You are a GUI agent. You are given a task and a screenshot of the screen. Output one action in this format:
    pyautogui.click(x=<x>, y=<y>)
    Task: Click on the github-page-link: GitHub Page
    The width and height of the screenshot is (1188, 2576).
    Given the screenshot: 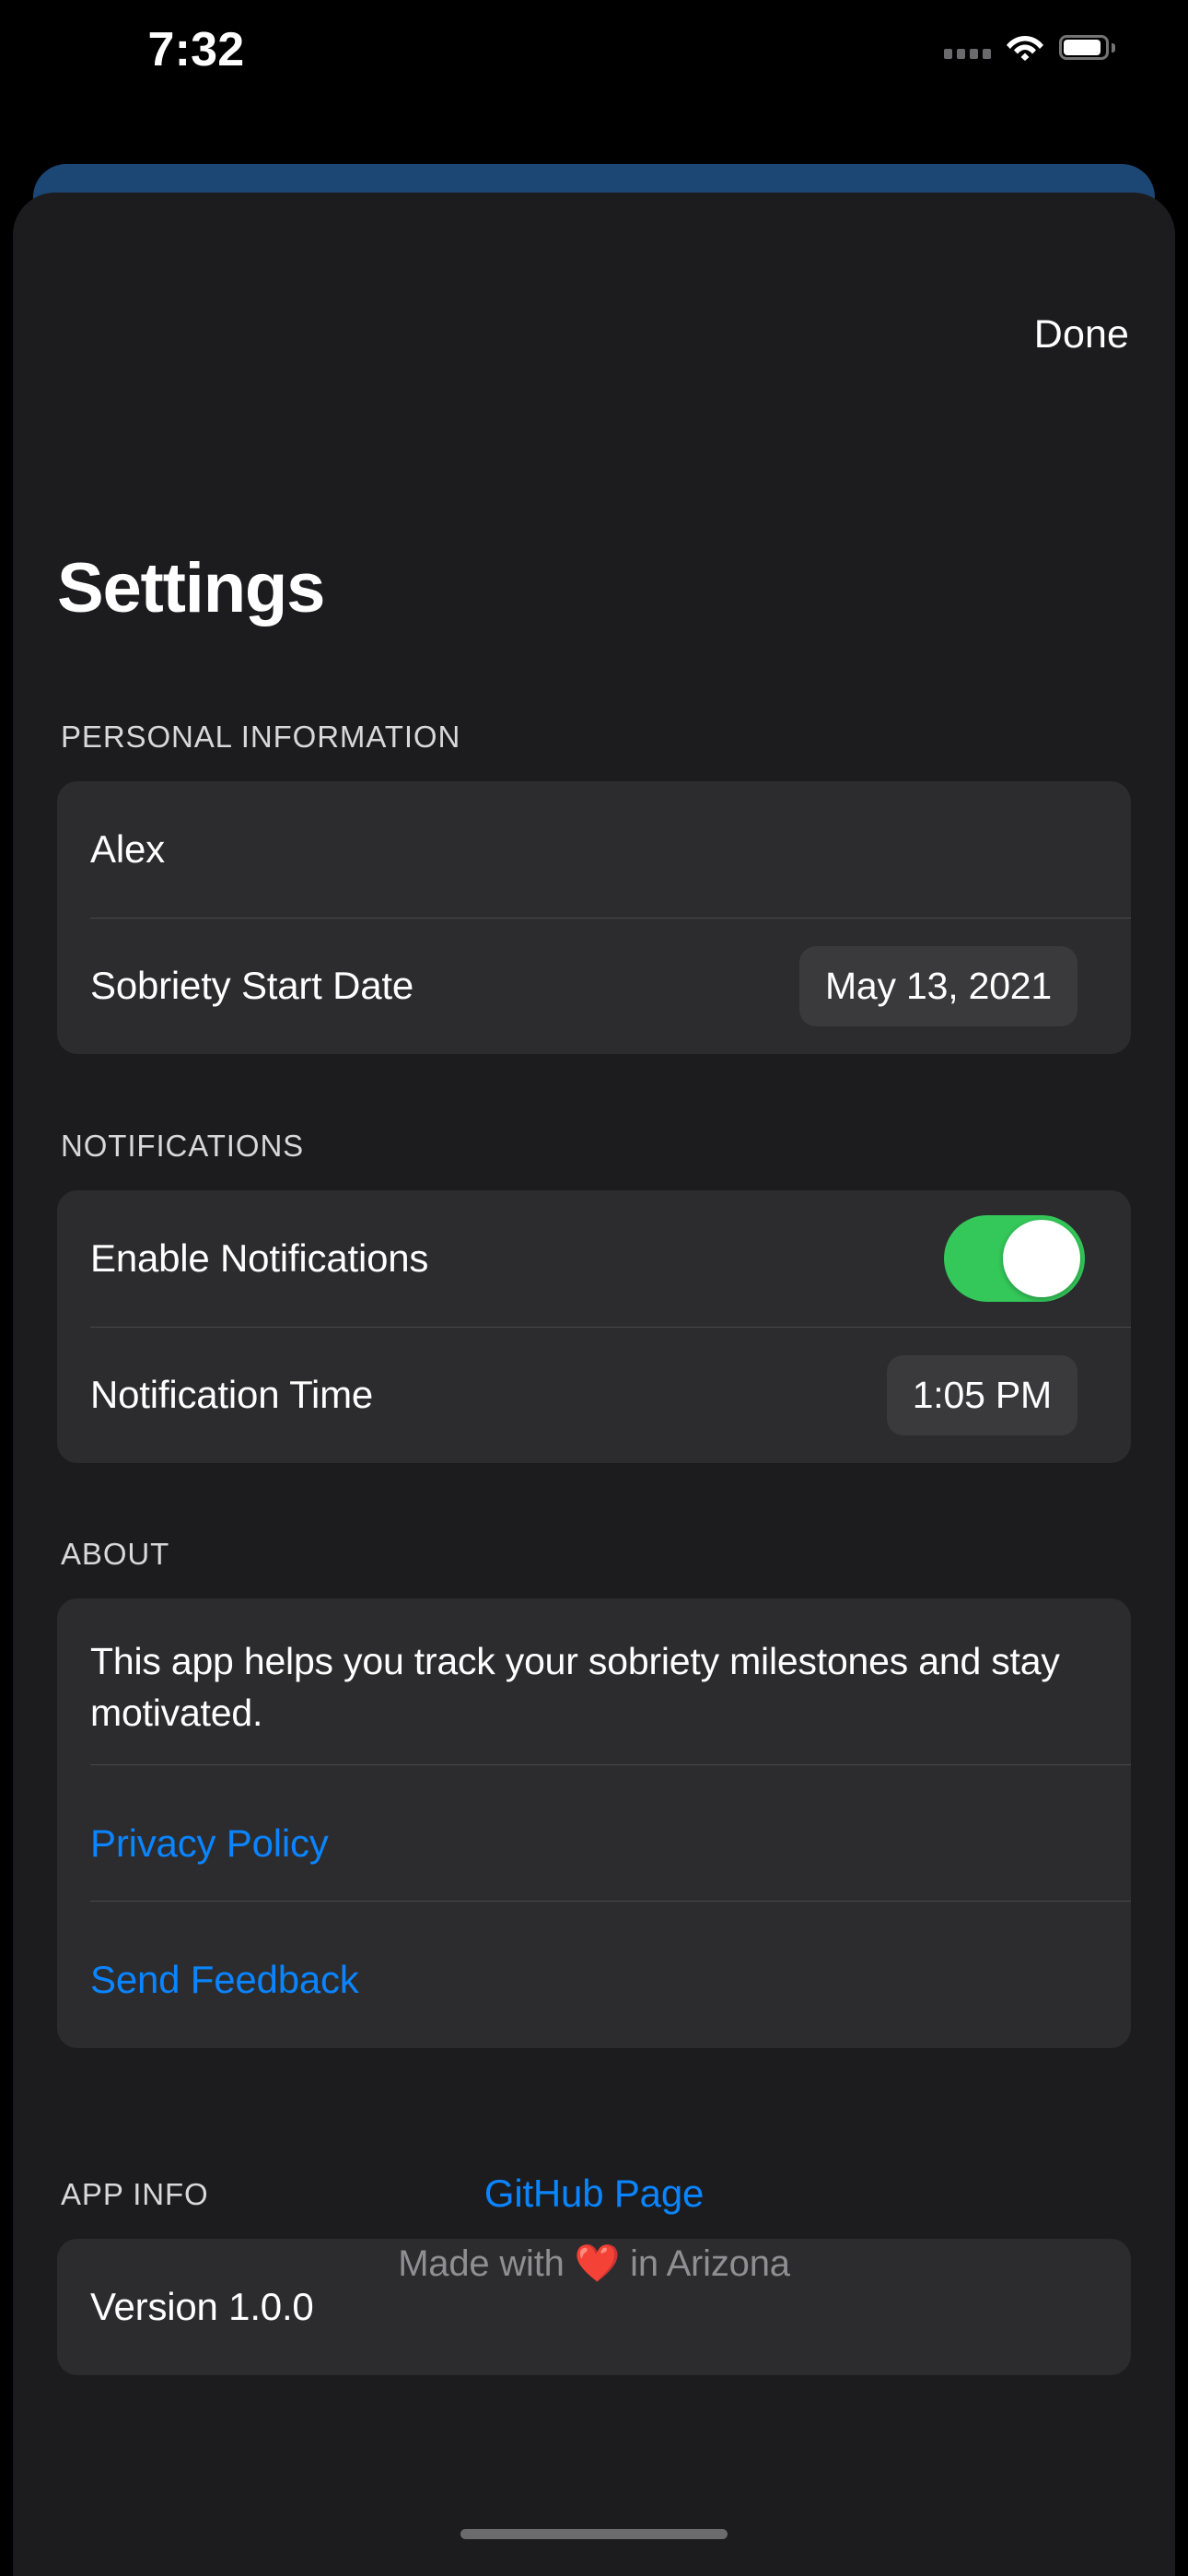 What is the action you would take?
    pyautogui.click(x=594, y=2194)
    